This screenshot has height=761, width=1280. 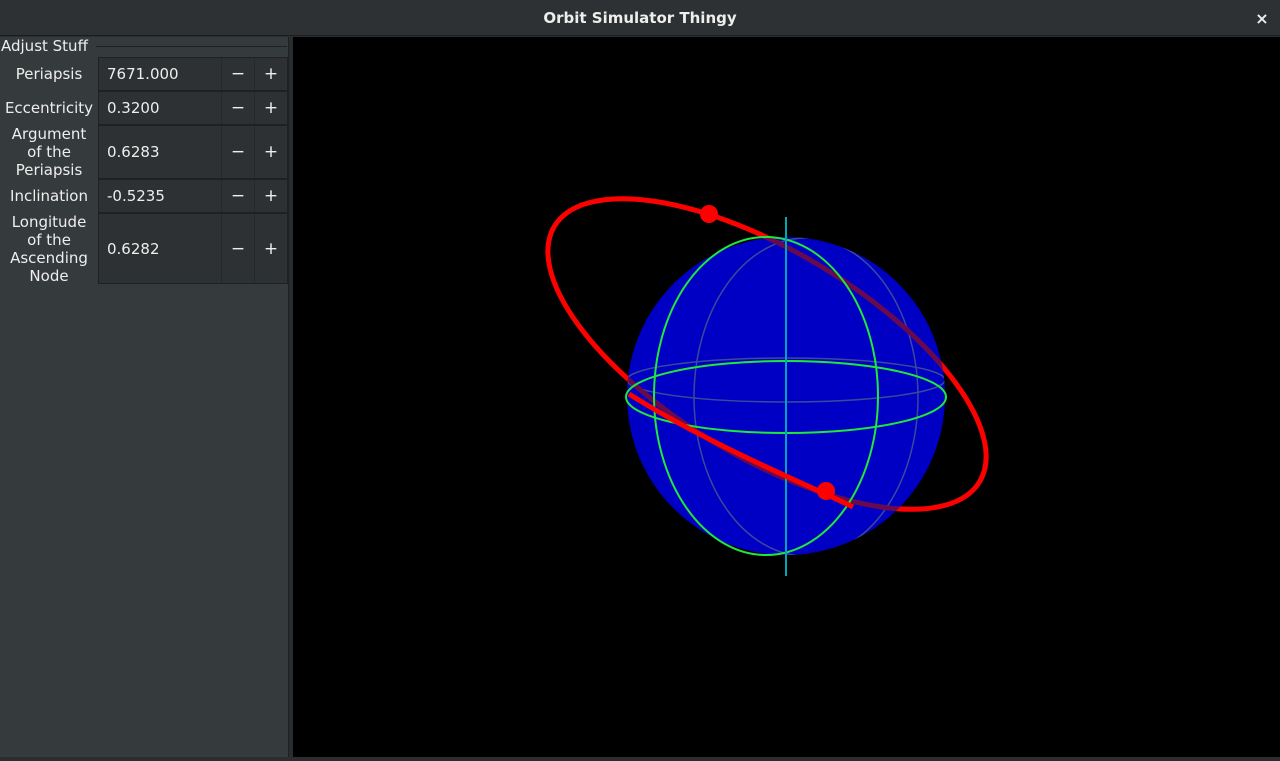 What do you see at coordinates (49, 108) in the screenshot?
I see `param-label: Eccentricity` at bounding box center [49, 108].